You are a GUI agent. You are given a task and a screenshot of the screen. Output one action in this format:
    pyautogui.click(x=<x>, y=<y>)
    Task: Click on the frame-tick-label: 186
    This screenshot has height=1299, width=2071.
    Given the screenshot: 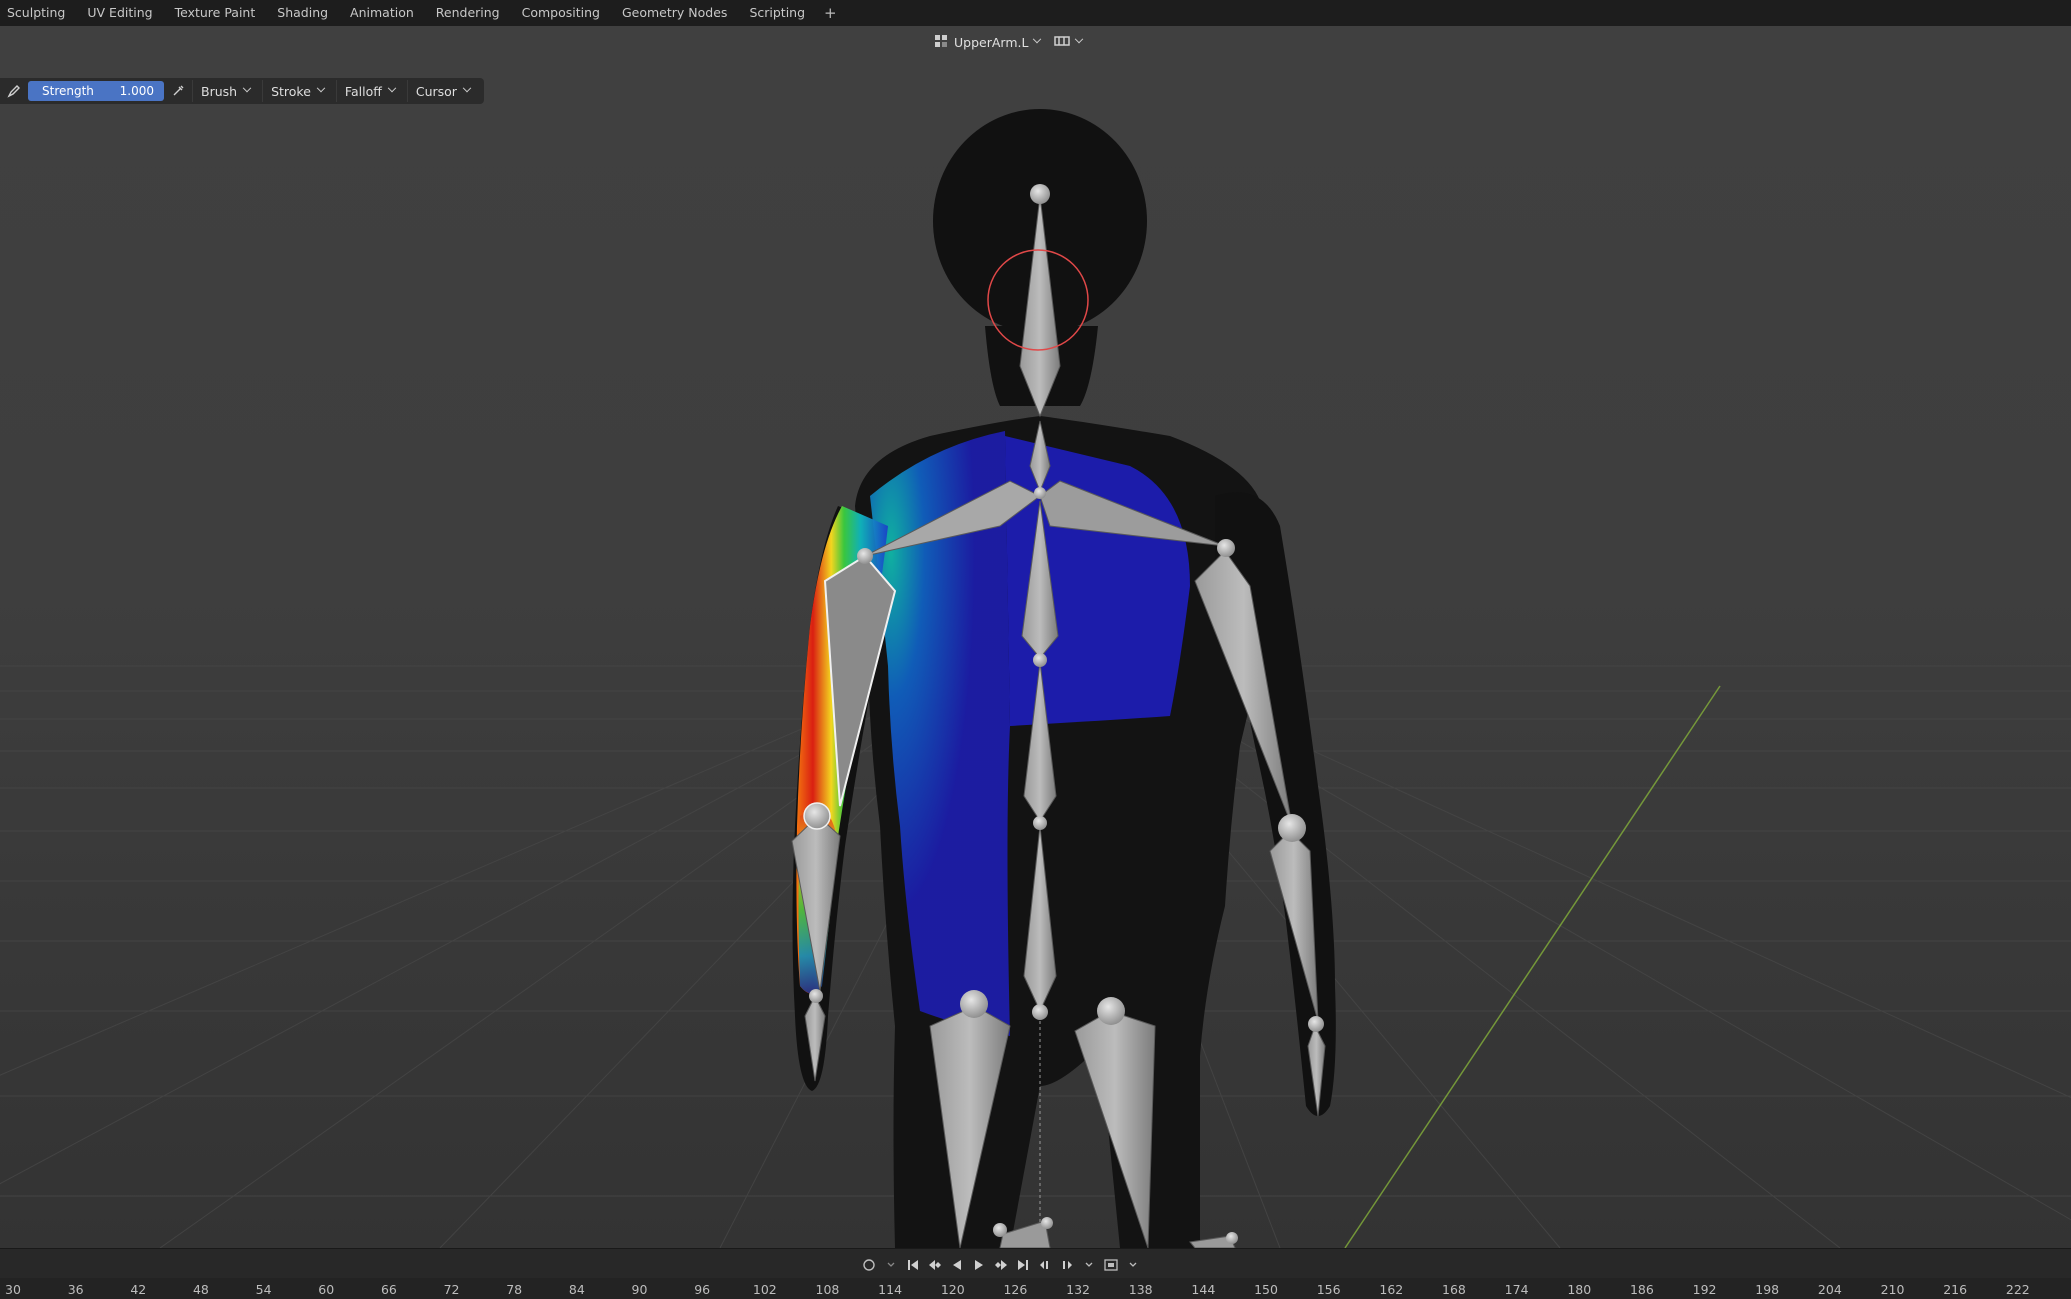 What is the action you would take?
    pyautogui.click(x=1641, y=1289)
    